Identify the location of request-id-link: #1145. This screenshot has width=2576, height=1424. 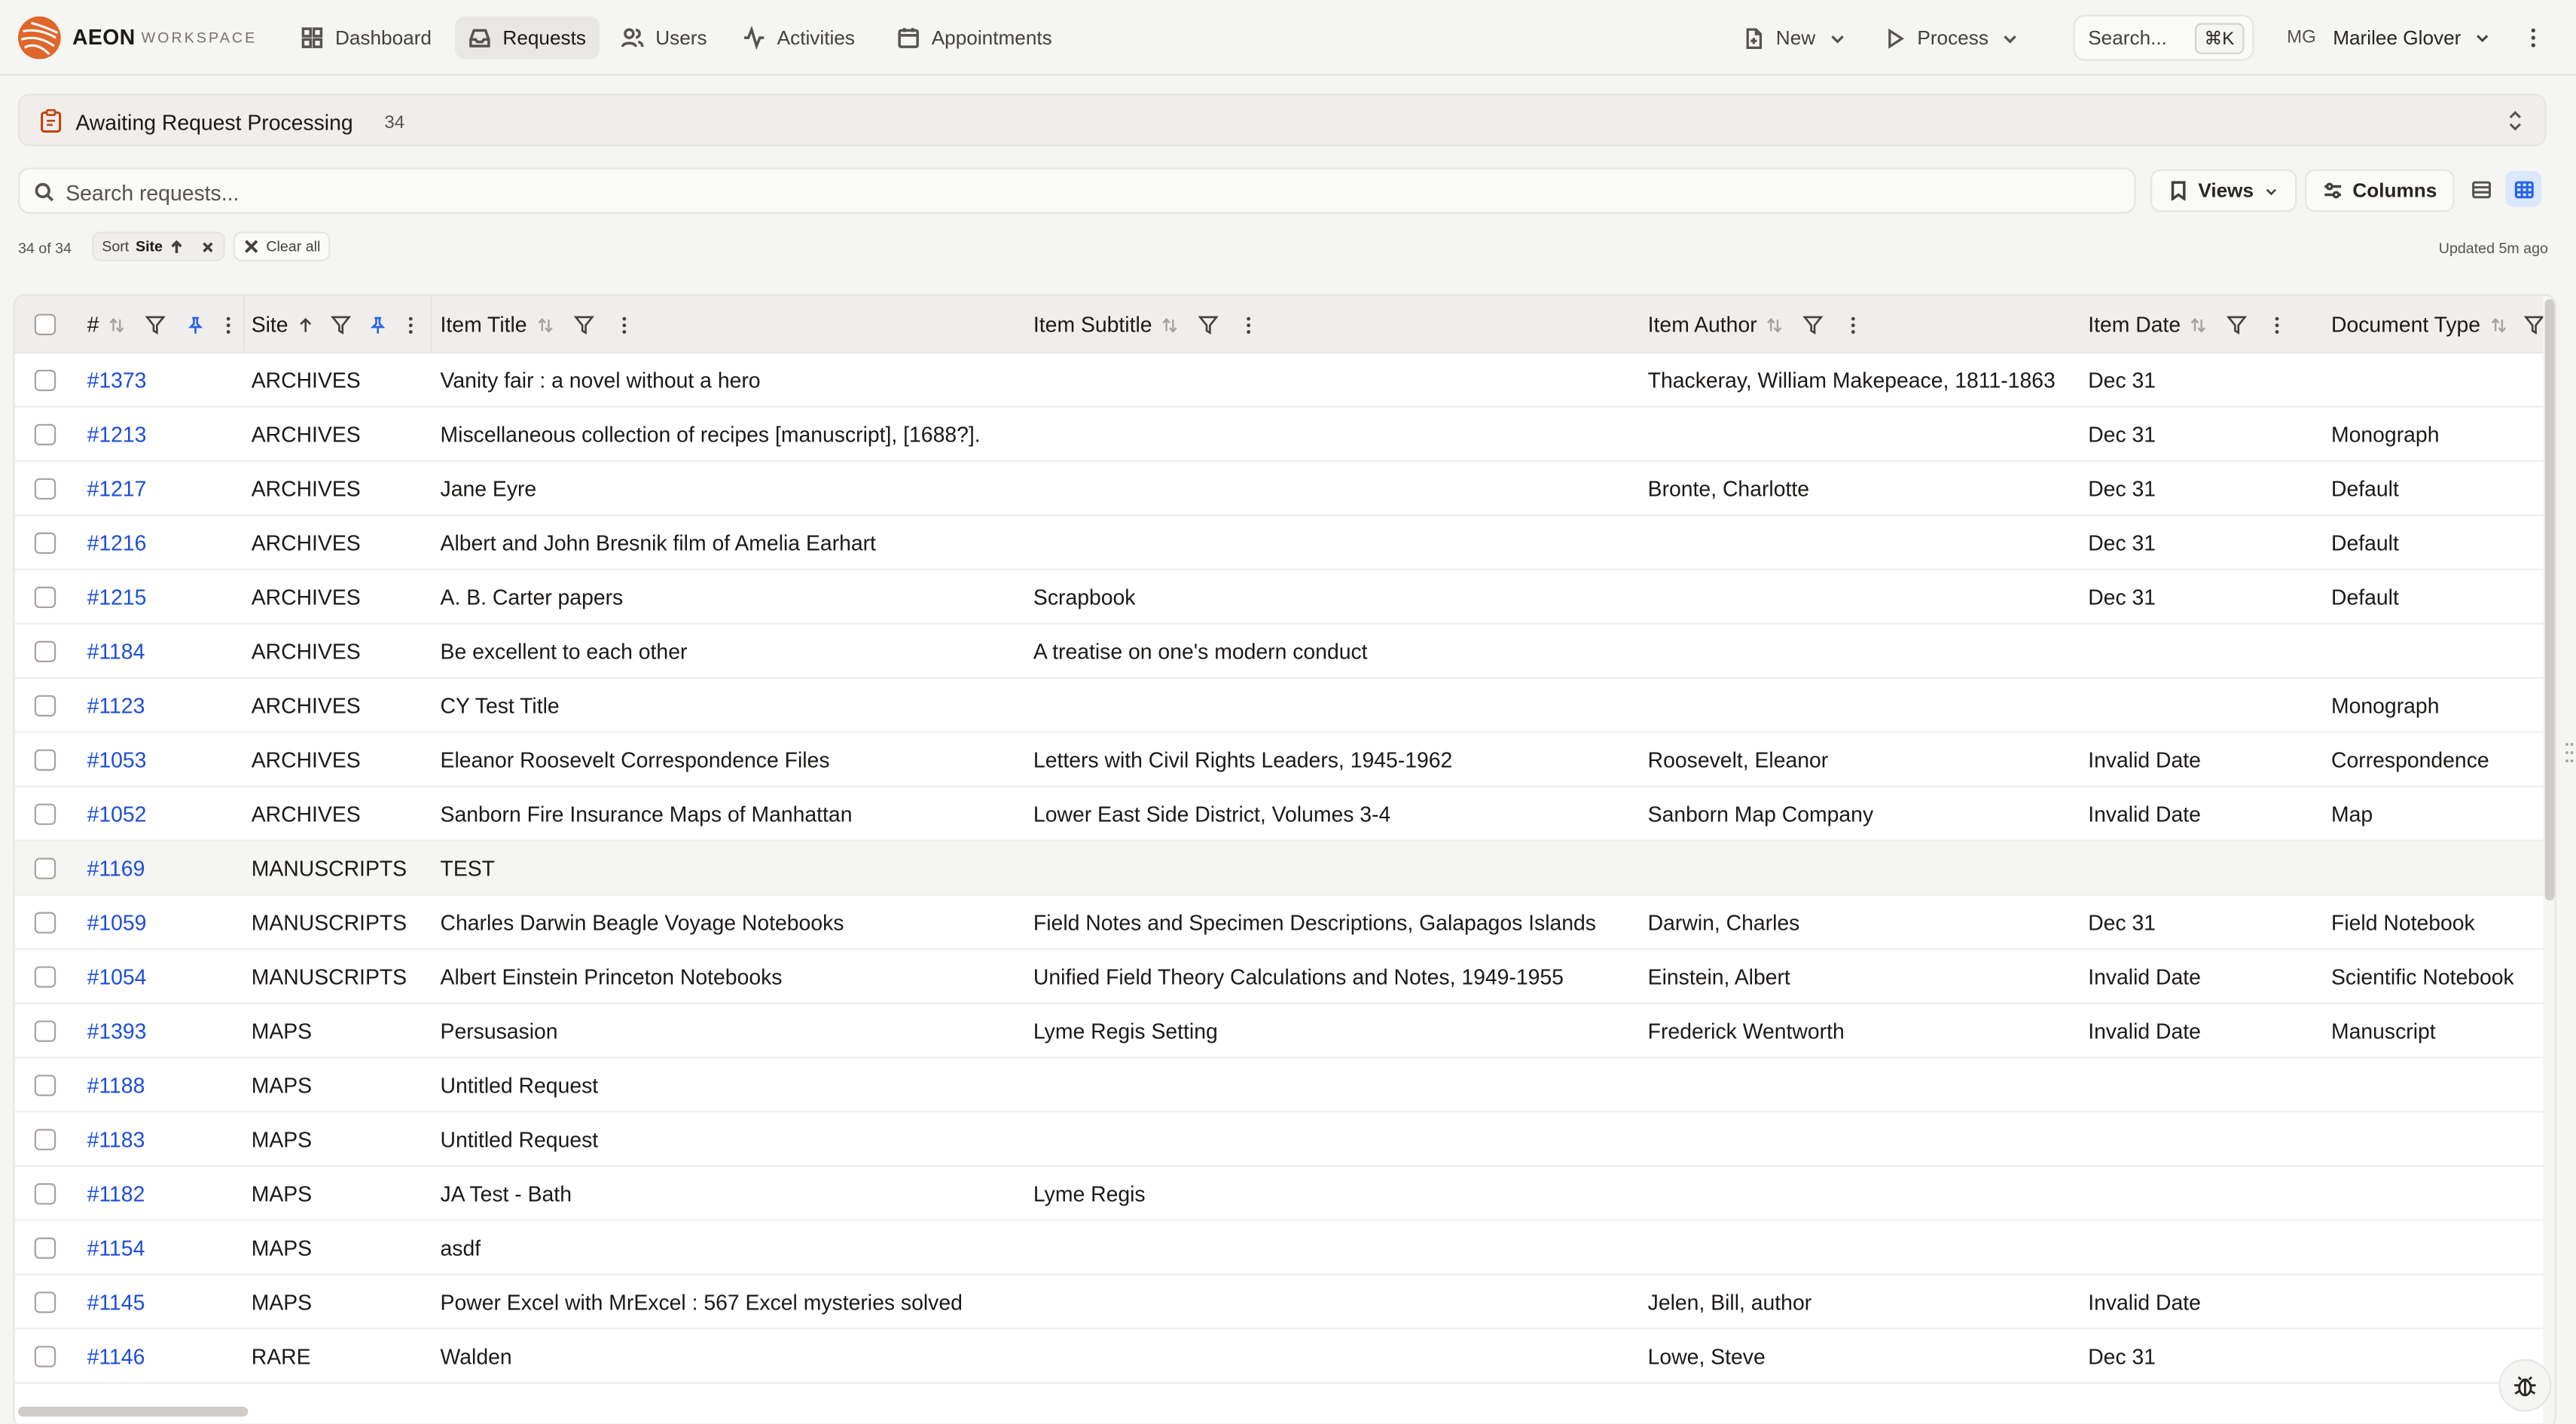
(116, 1302).